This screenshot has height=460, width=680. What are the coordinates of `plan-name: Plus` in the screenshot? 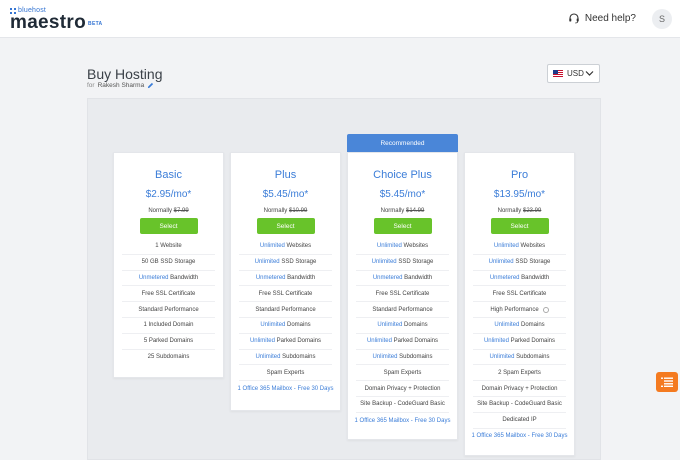 It's located at (285, 175).